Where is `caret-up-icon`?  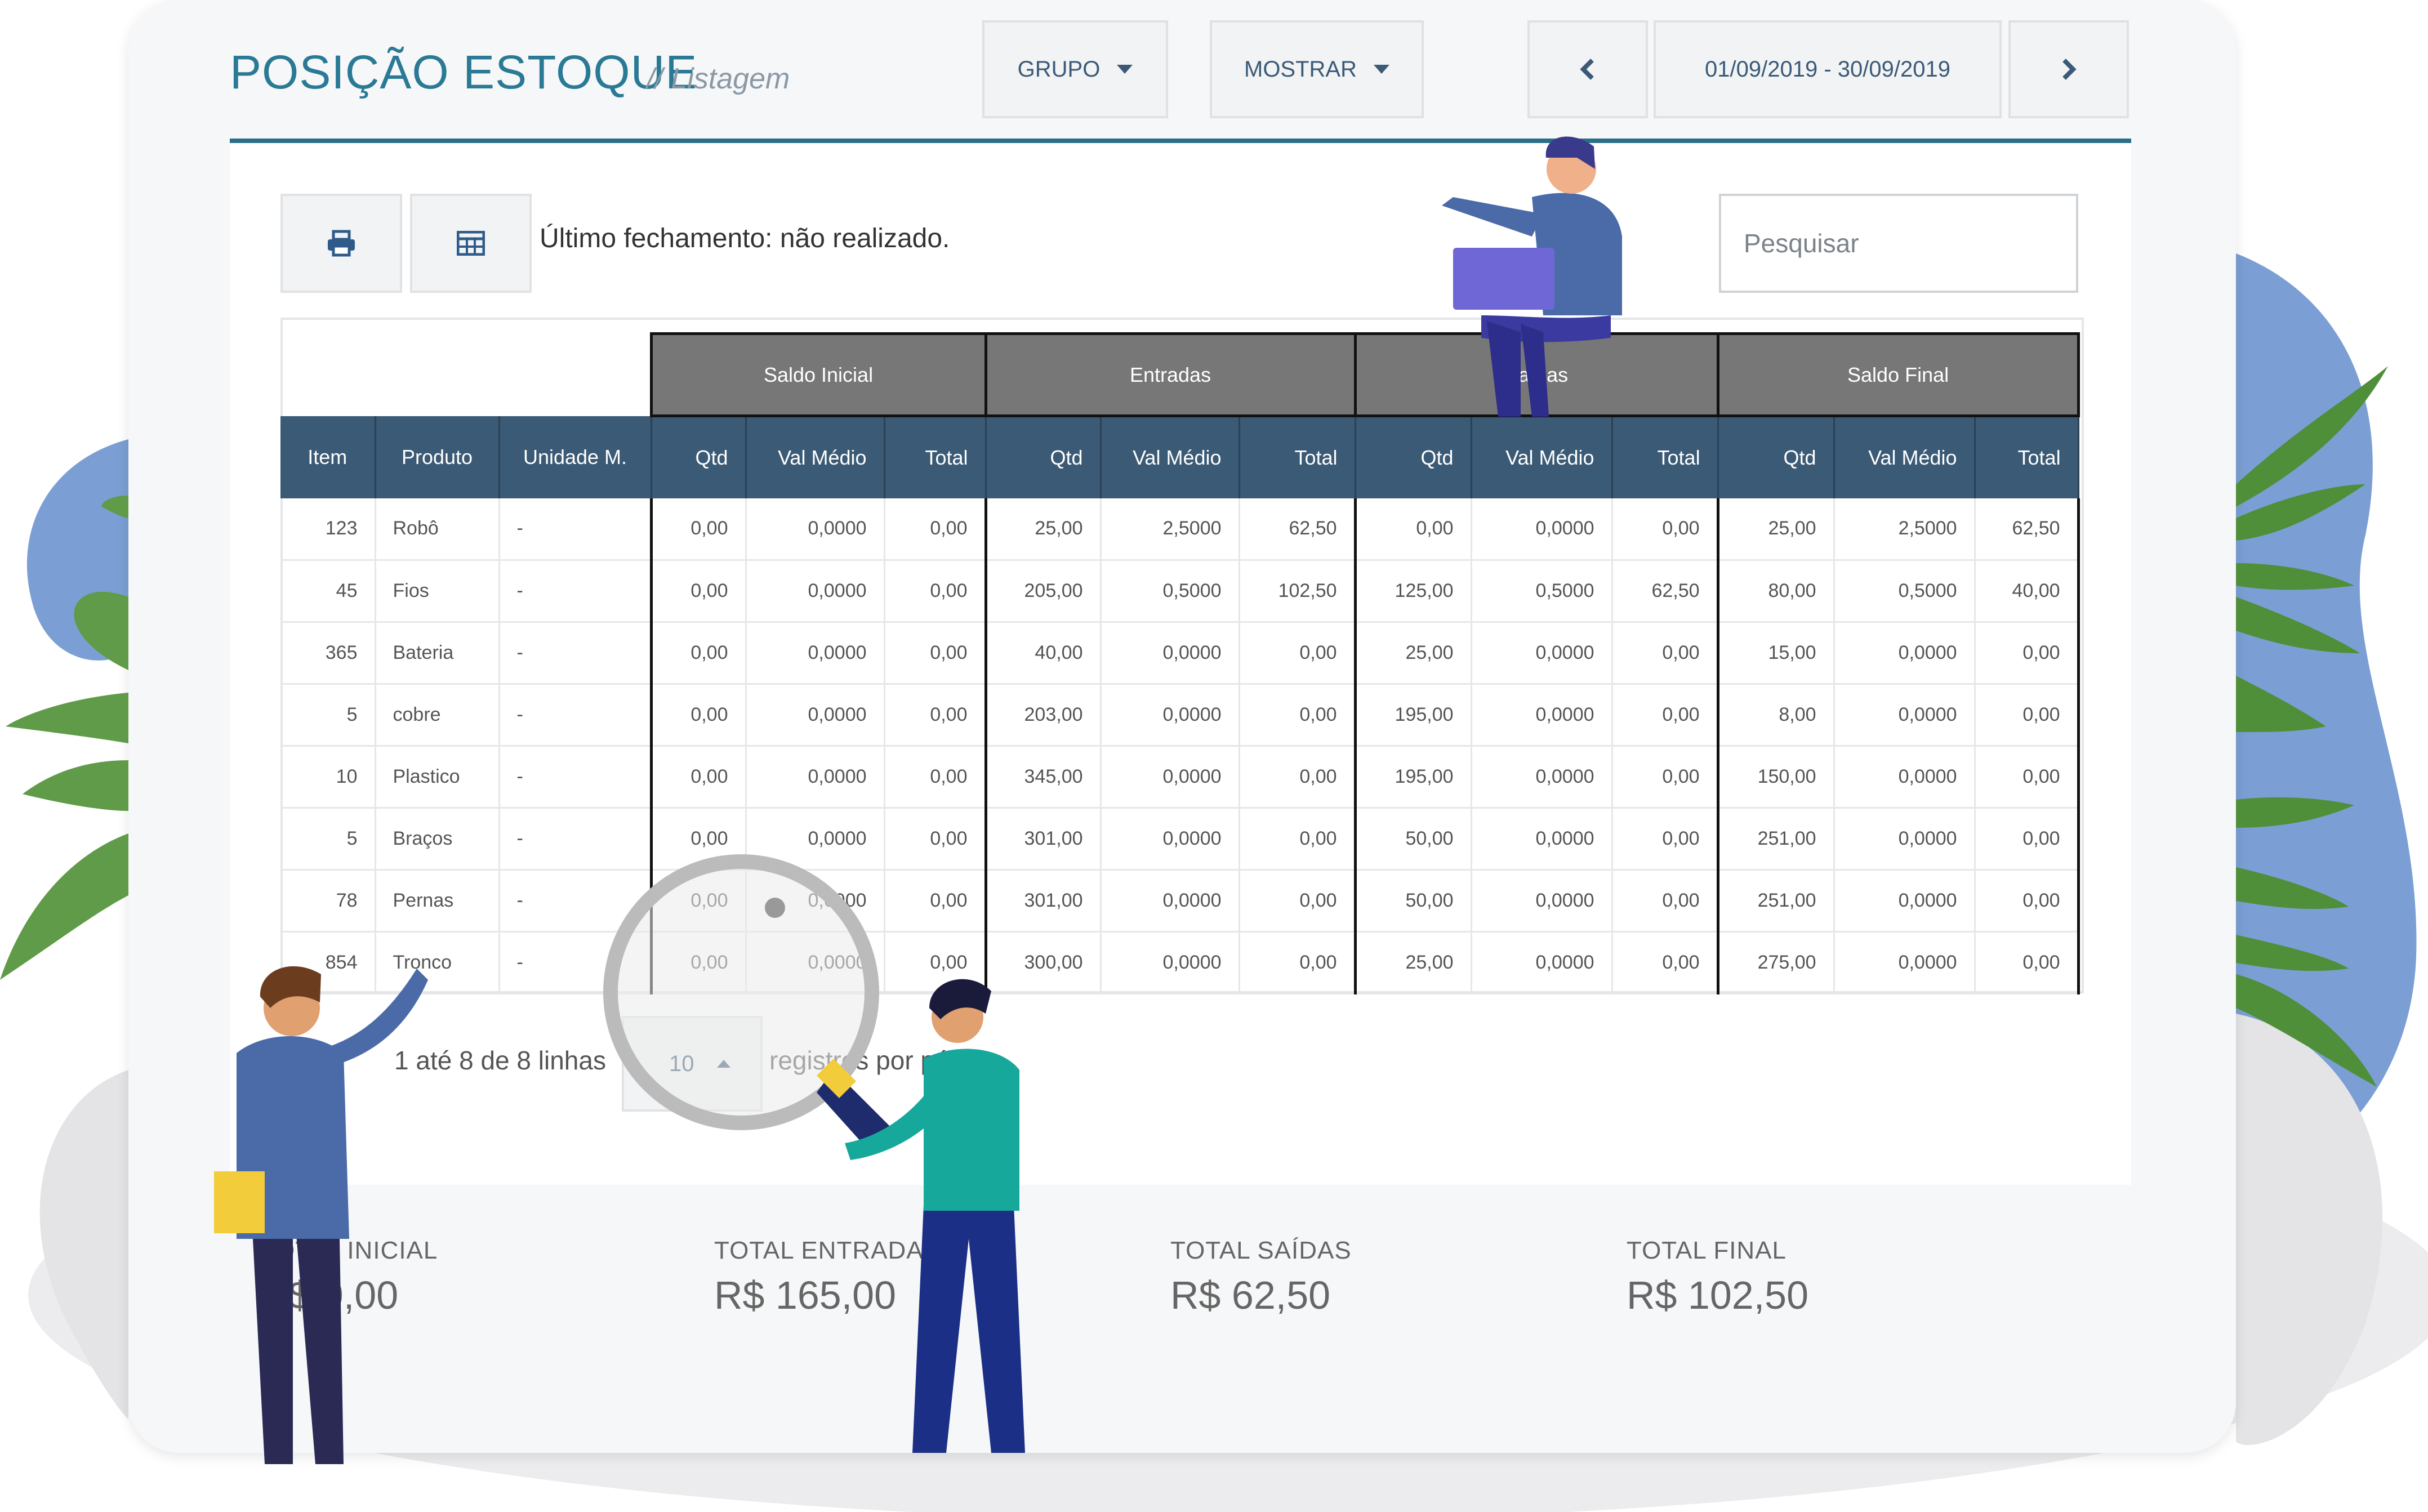
caret-up-icon is located at coordinates (723, 1064).